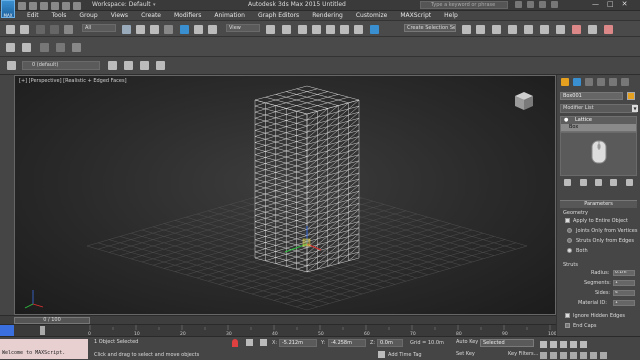  What do you see at coordinates (11, 65) in the screenshot?
I see `layer-manager-icon` at bounding box center [11, 65].